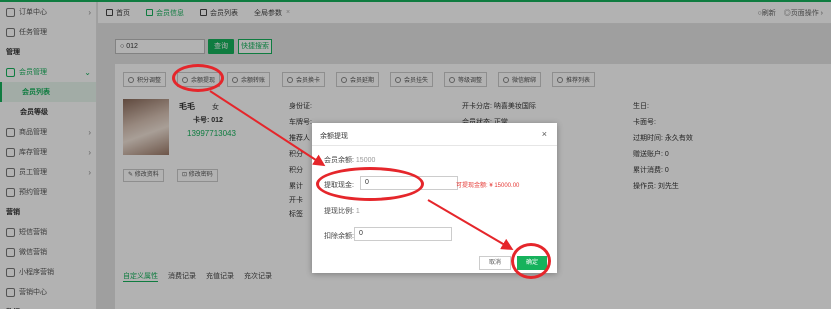 This screenshot has width=831, height=309. I want to click on deduct-label: 扣除余额:, so click(339, 236).